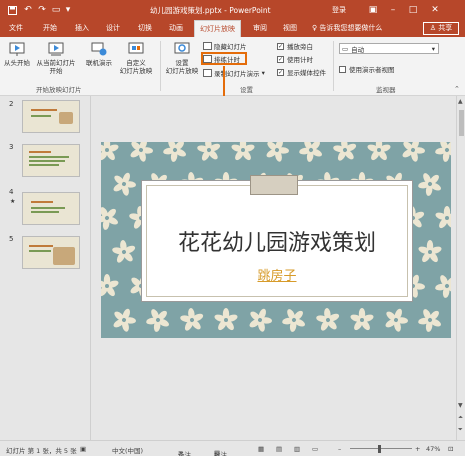 This screenshot has width=465, height=456. I want to click on thumbnail-number: 4, so click(11, 192).